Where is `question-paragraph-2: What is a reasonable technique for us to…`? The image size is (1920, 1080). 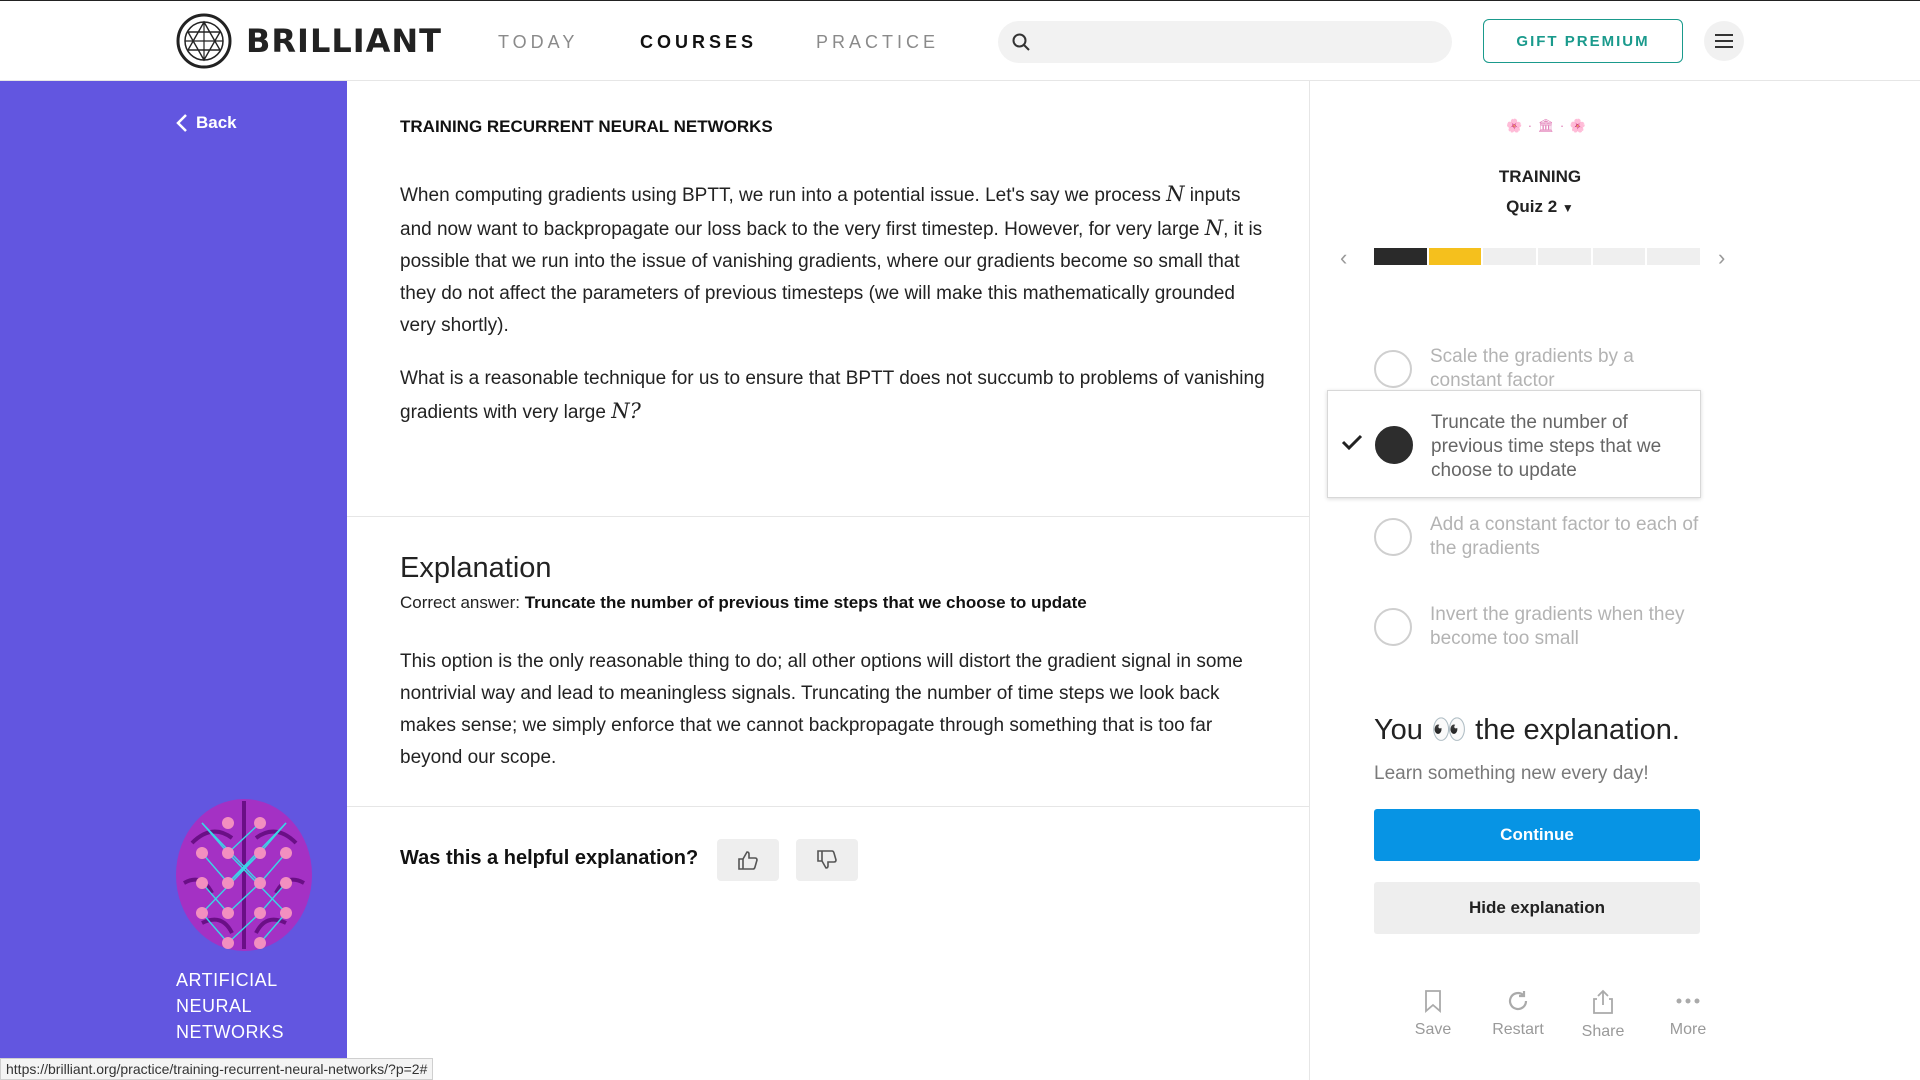 question-paragraph-2: What is a reasonable technique for us to… is located at coordinates (835, 396).